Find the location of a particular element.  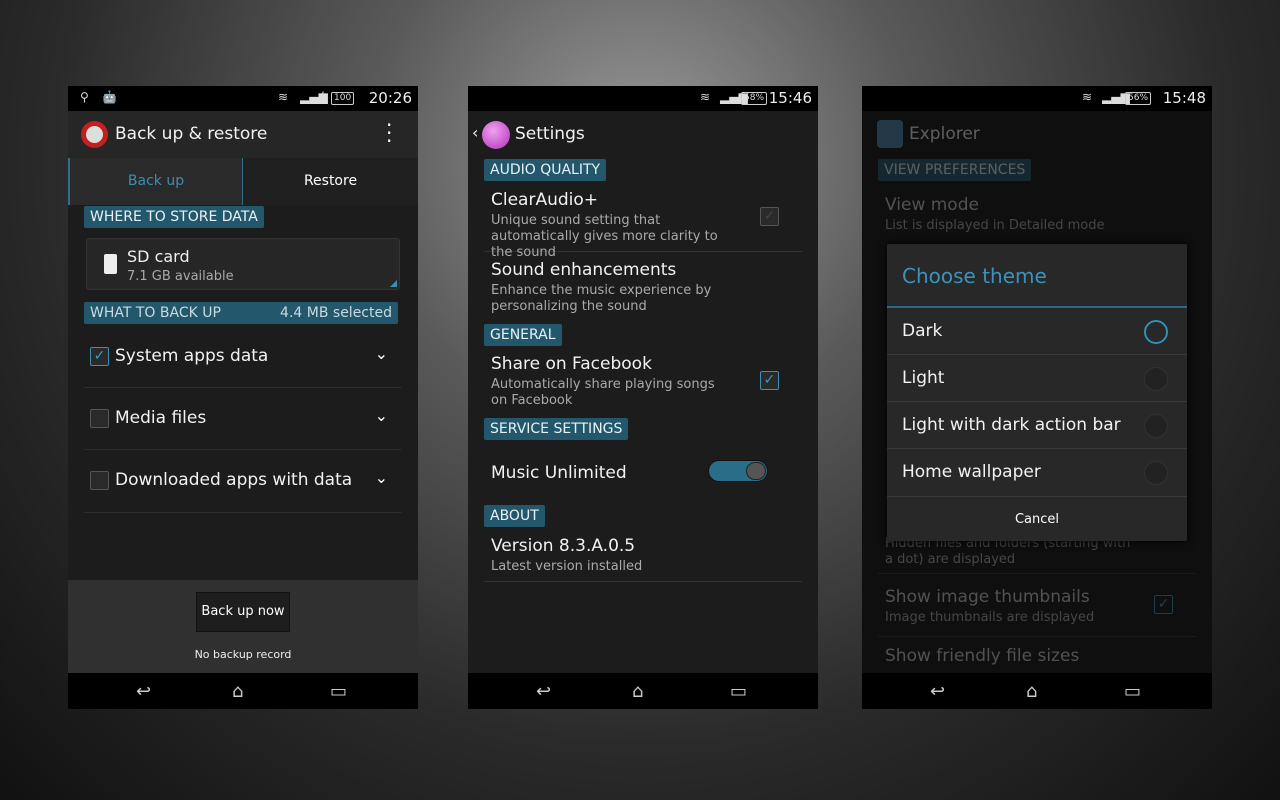

clock: 15:46 is located at coordinates (790, 98).